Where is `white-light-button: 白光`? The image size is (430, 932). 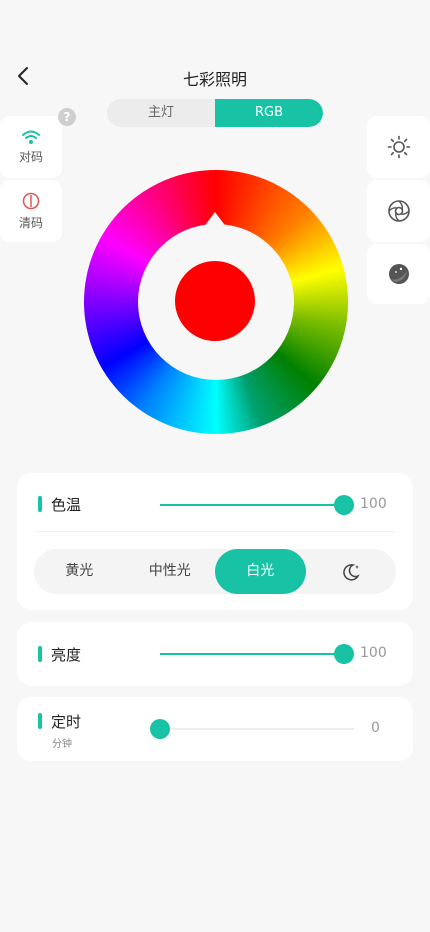 white-light-button: 白光 is located at coordinates (260, 571).